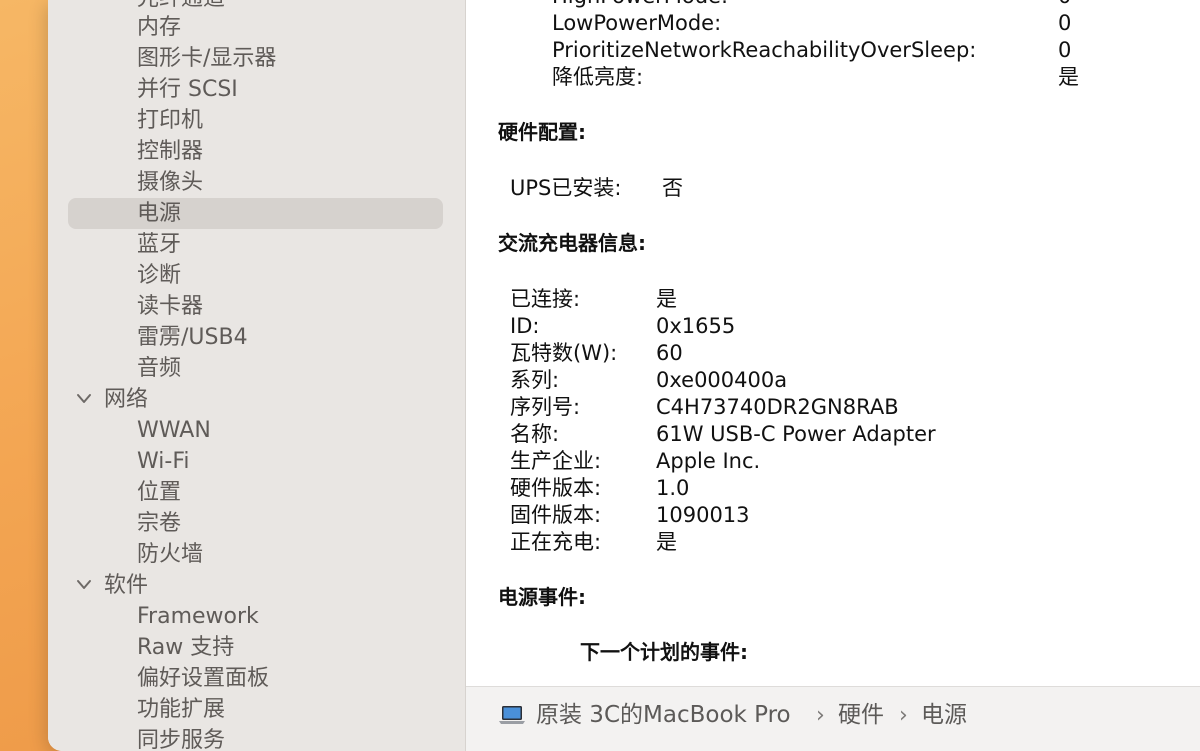 This screenshot has height=751, width=1200. I want to click on sidebar-item-wwan: WWAN, so click(174, 430).